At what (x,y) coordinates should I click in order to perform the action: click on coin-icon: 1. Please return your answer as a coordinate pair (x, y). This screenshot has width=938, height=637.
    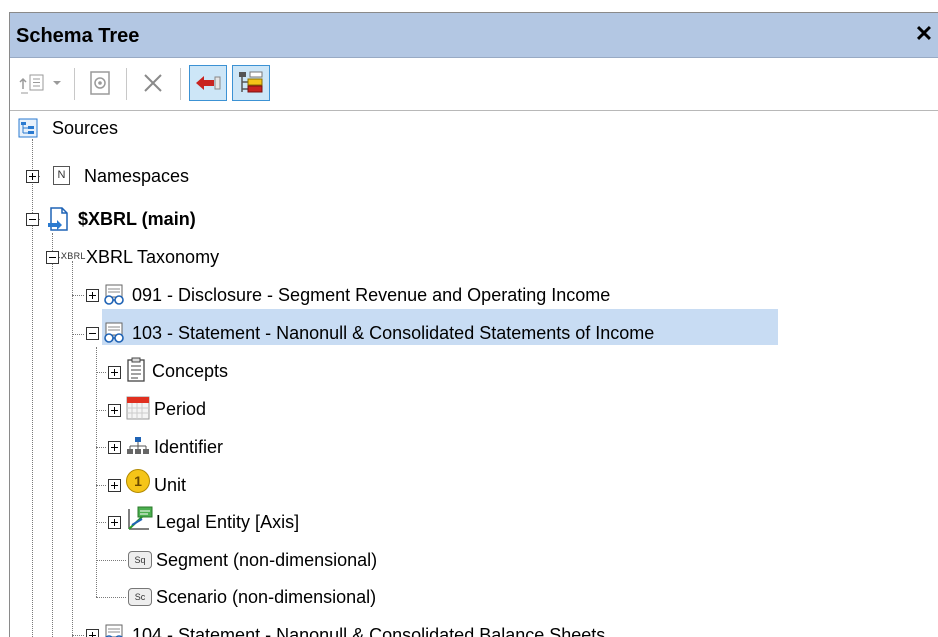
    Looking at the image, I should click on (138, 481).